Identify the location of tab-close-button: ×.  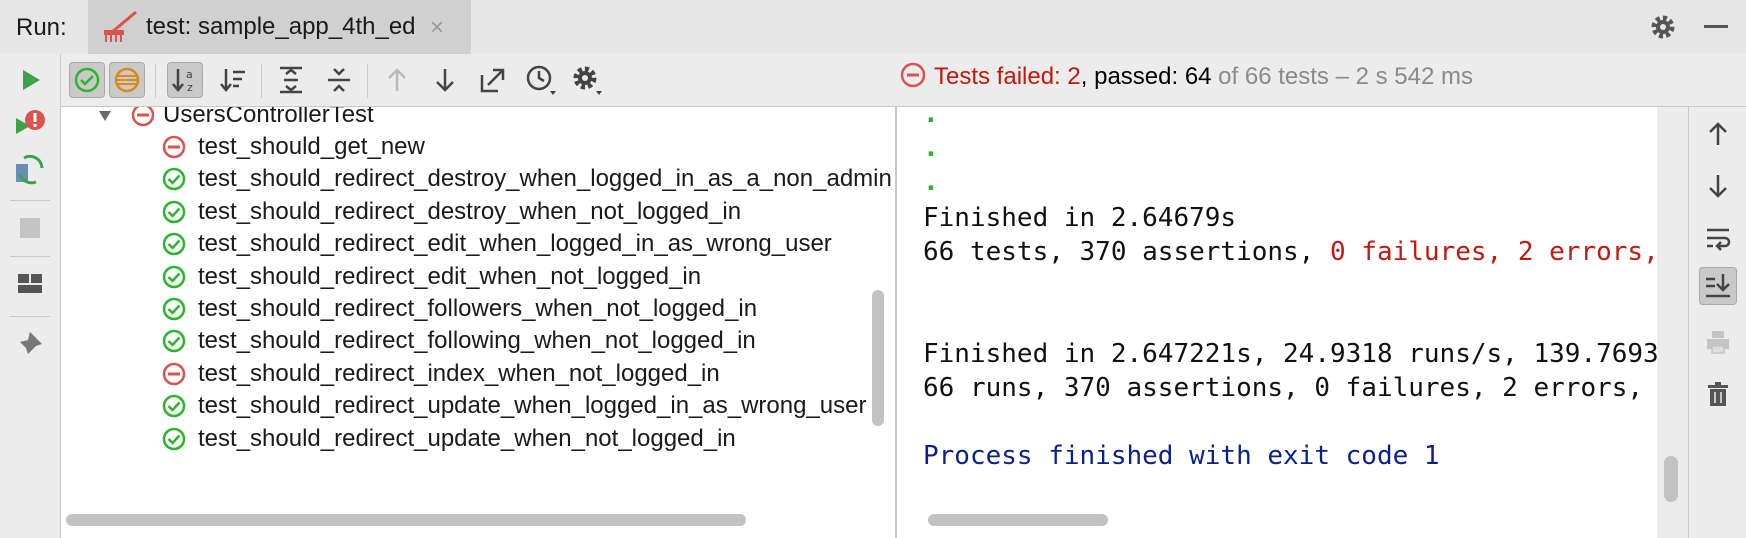
(437, 28).